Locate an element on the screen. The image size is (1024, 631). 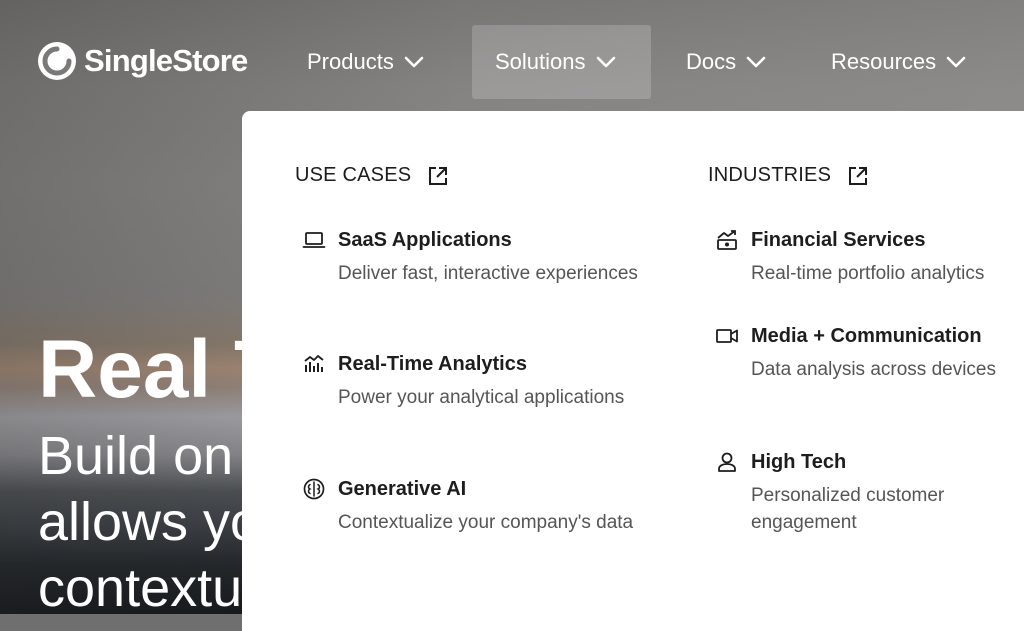
brain-icon is located at coordinates (314, 489).